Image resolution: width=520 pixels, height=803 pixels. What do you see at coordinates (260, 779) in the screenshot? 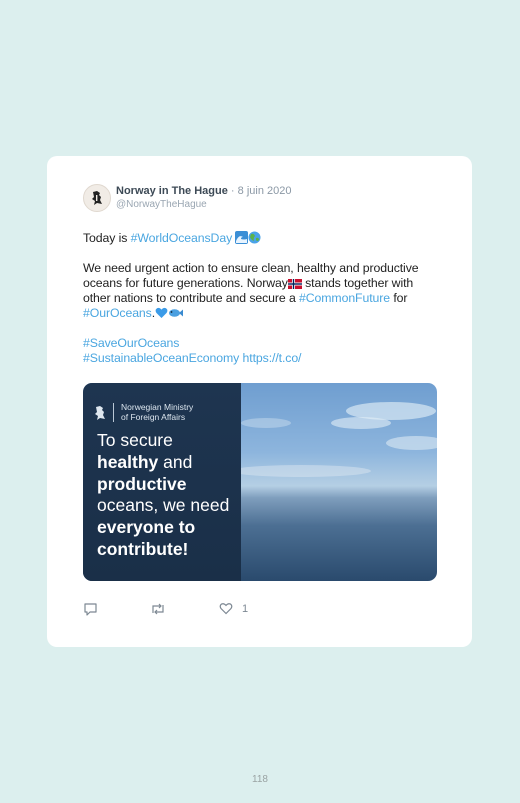
I see `page-number: 118` at bounding box center [260, 779].